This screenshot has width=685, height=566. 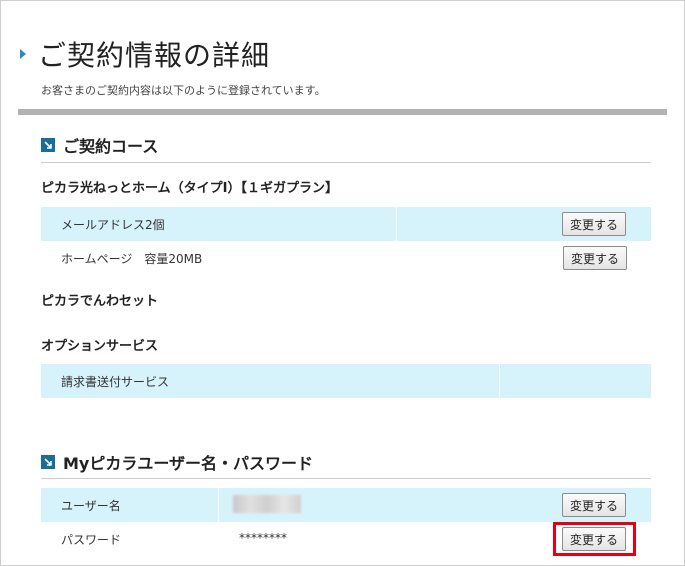 I want to click on course-item-row-homepage: ホームページ 容量20MB 変更する, so click(x=346, y=258).